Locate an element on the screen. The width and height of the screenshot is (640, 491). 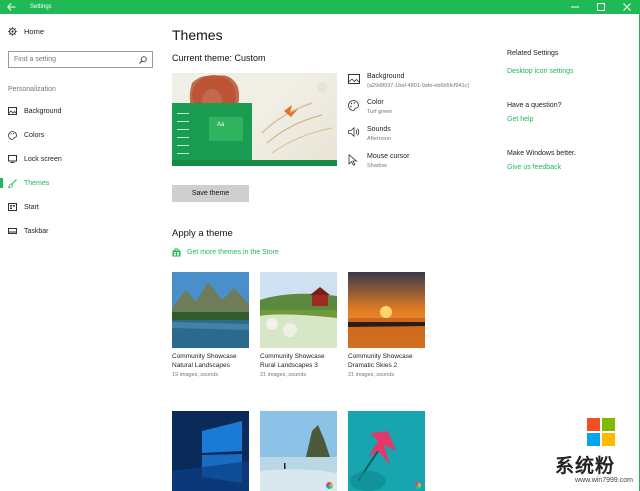
get-help-link: Get help is located at coordinates (520, 119).